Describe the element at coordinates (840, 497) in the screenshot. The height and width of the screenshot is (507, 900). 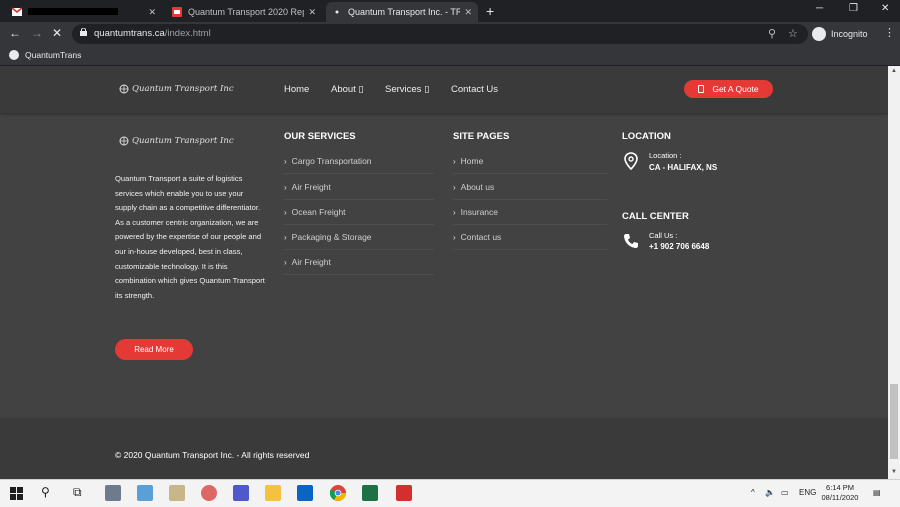
I see `clock-date: 08/11/2020` at that location.